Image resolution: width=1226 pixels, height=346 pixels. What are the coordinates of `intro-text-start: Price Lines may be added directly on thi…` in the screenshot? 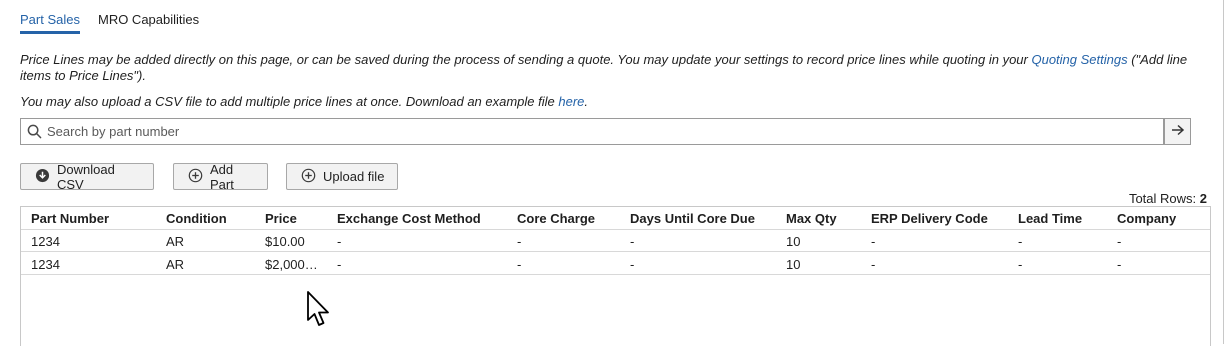 It's located at (526, 59).